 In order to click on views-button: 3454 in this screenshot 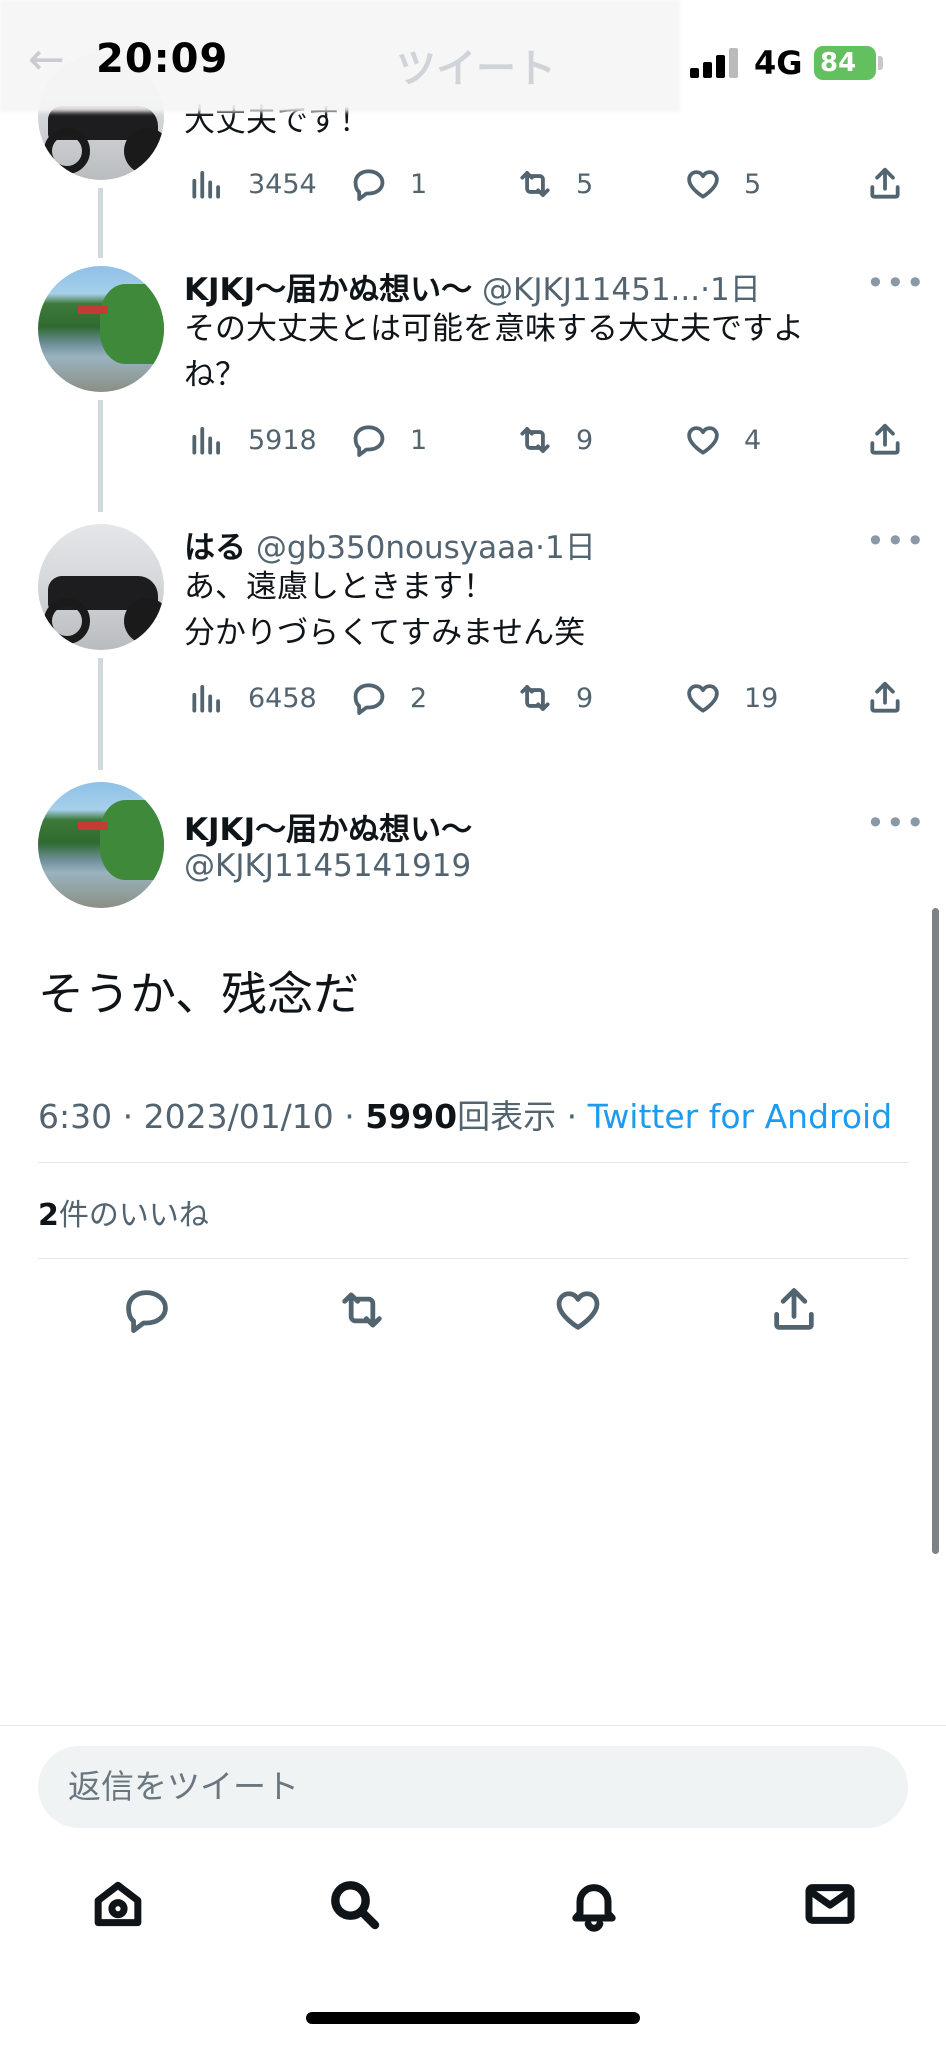, I will do `click(252, 184)`.